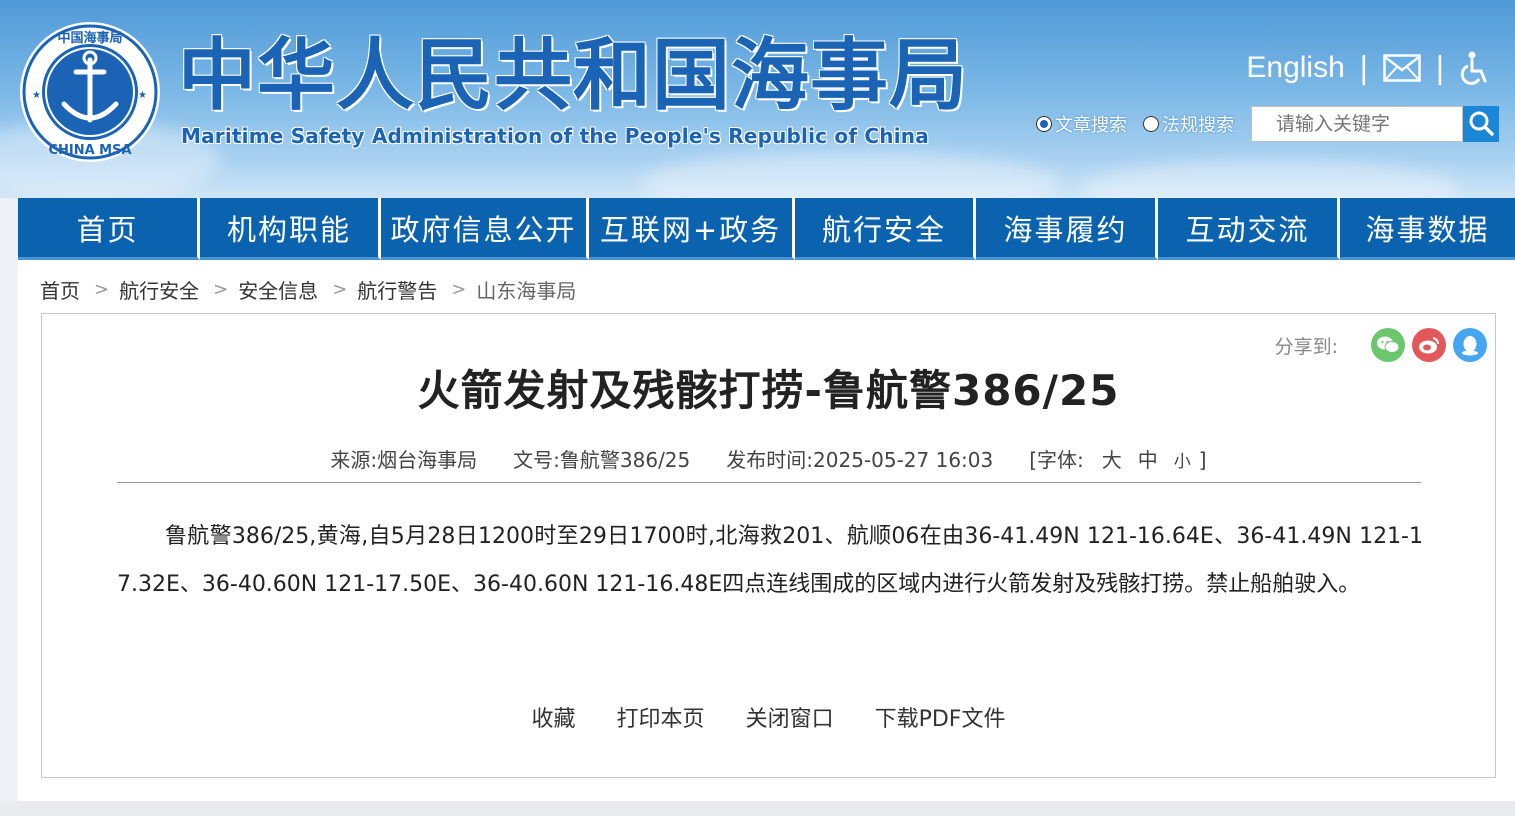 The width and height of the screenshot is (1515, 816). I want to click on breadcrumb: 首页 > 航行安全 > 安全信息 > 航行警告 > 山东海事局, so click(308, 289).